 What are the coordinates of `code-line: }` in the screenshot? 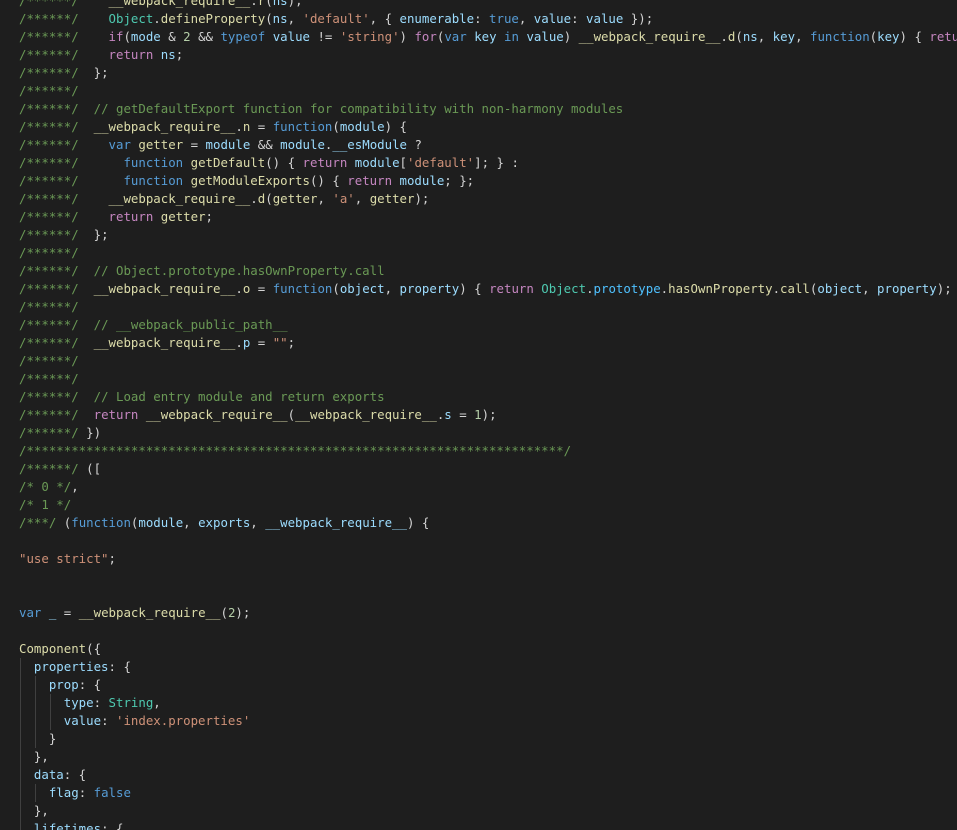 It's located at (488, 739).